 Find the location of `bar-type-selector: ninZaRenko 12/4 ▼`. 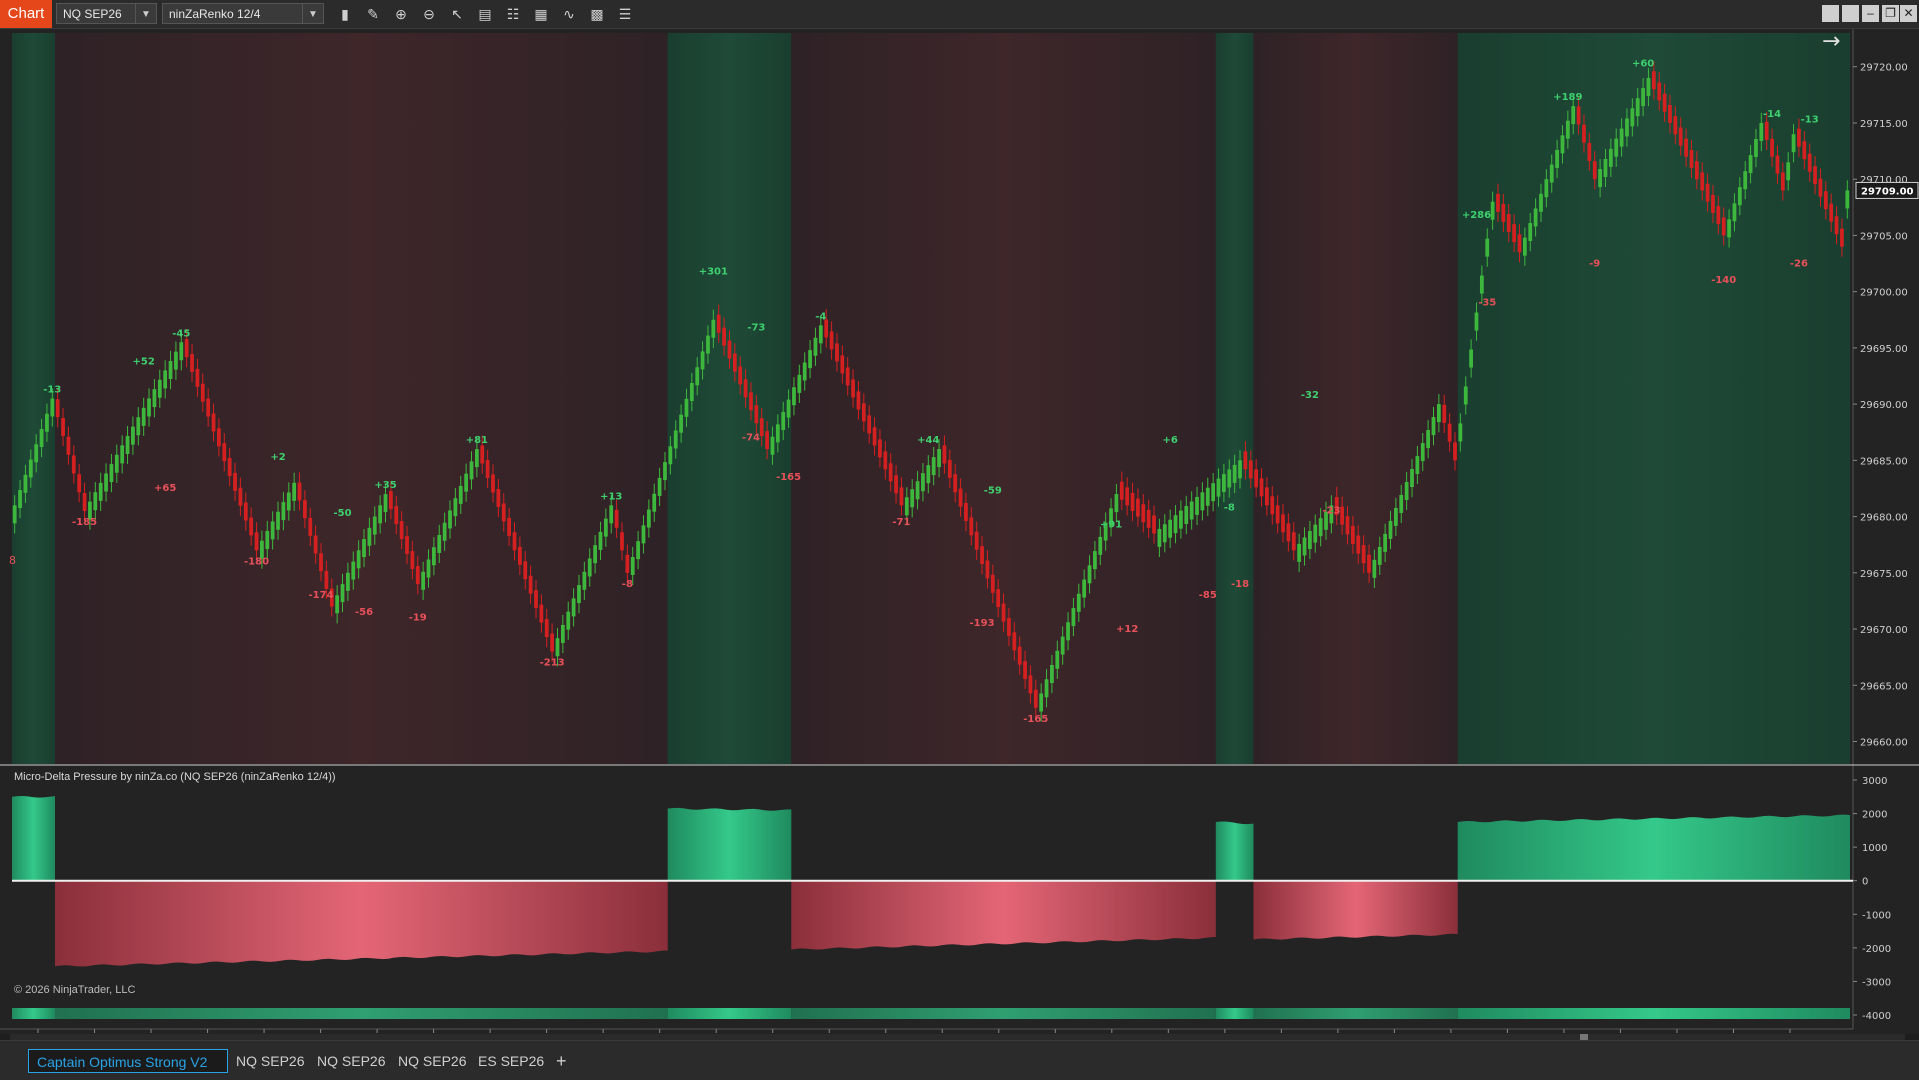

bar-type-selector: ninZaRenko 12/4 ▼ is located at coordinates (243, 13).